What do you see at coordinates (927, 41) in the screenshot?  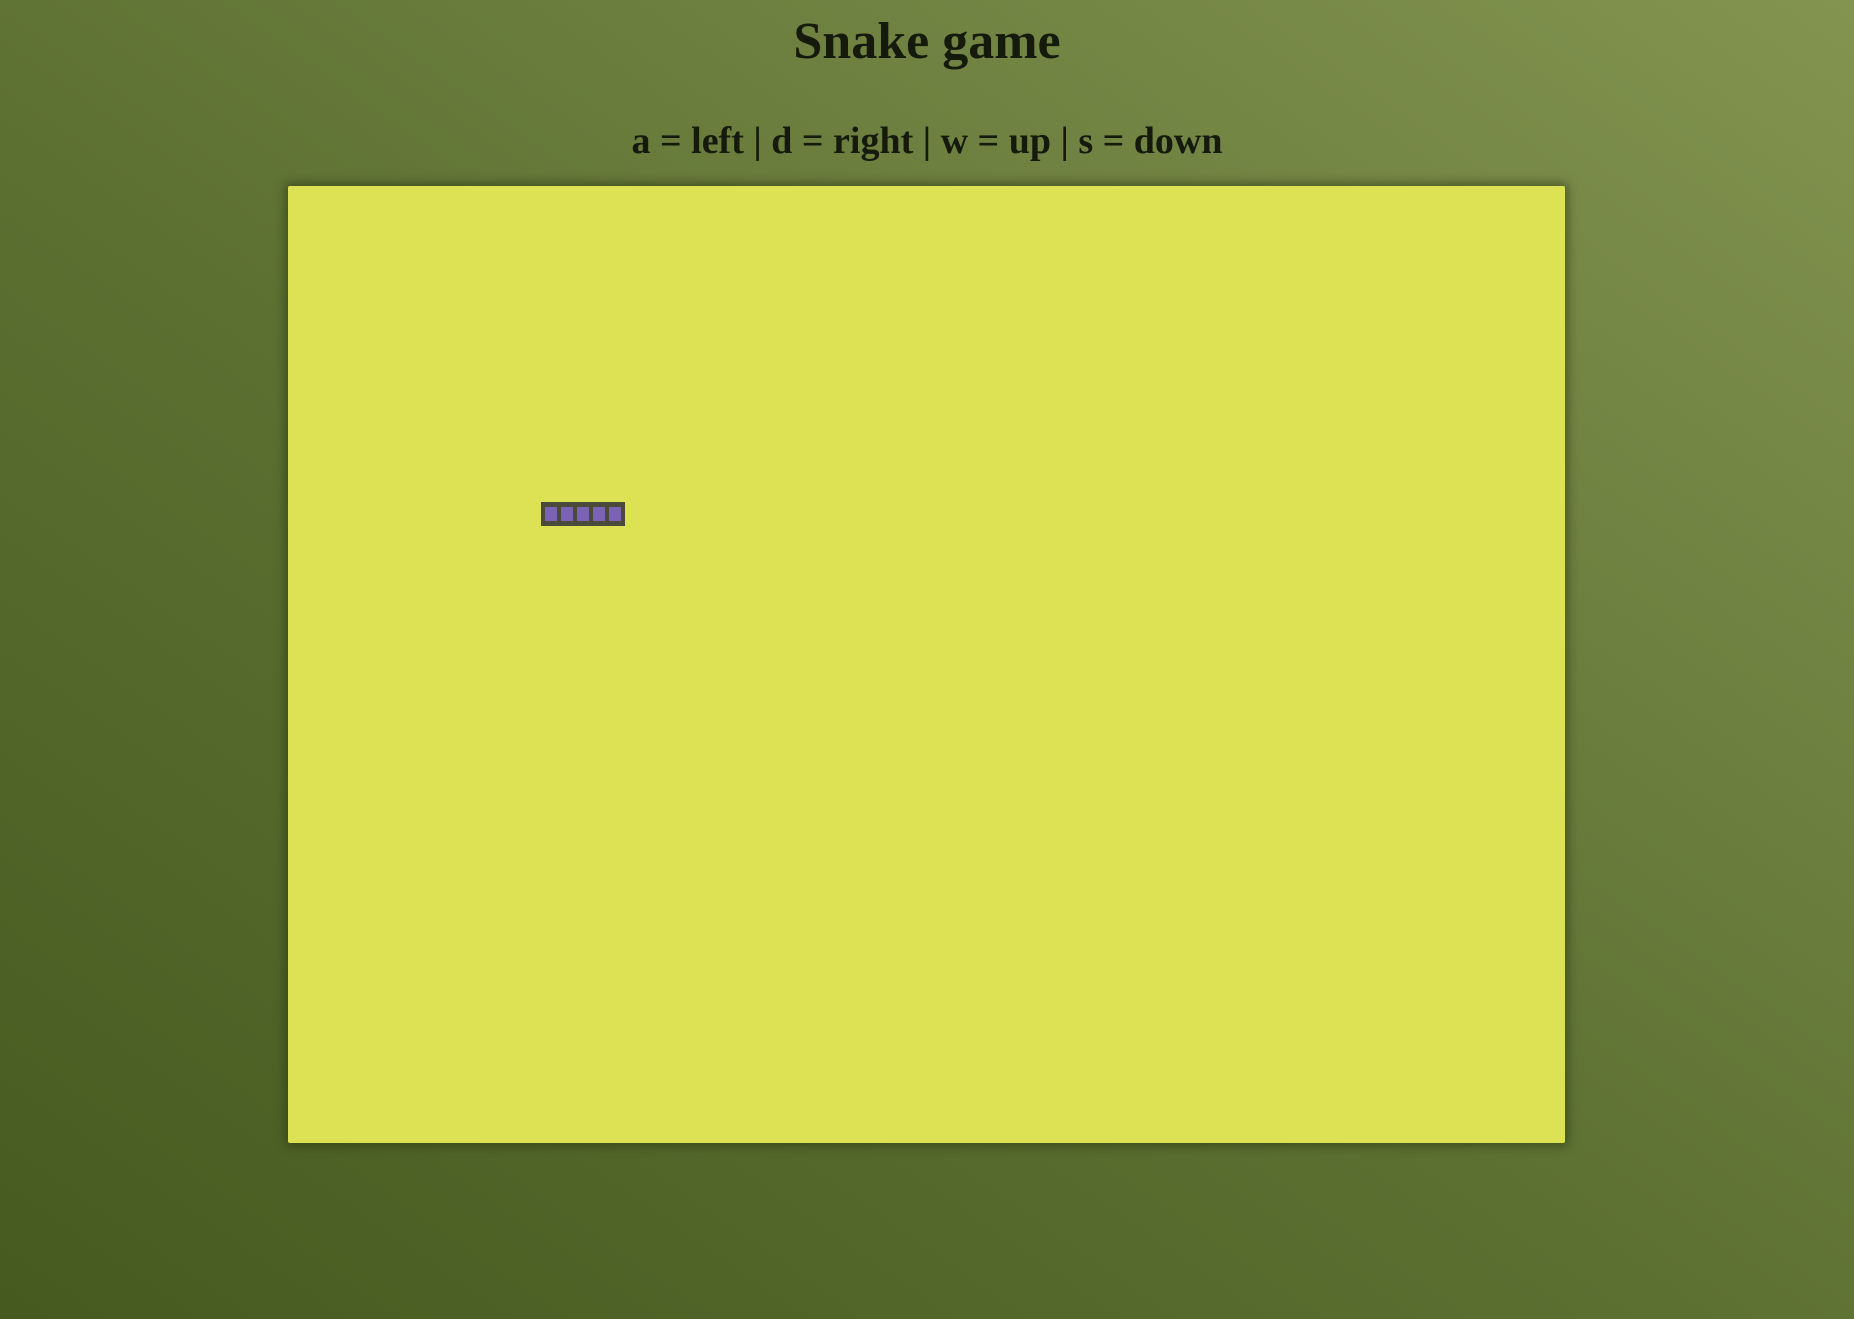 I see `game-title: Snake game` at bounding box center [927, 41].